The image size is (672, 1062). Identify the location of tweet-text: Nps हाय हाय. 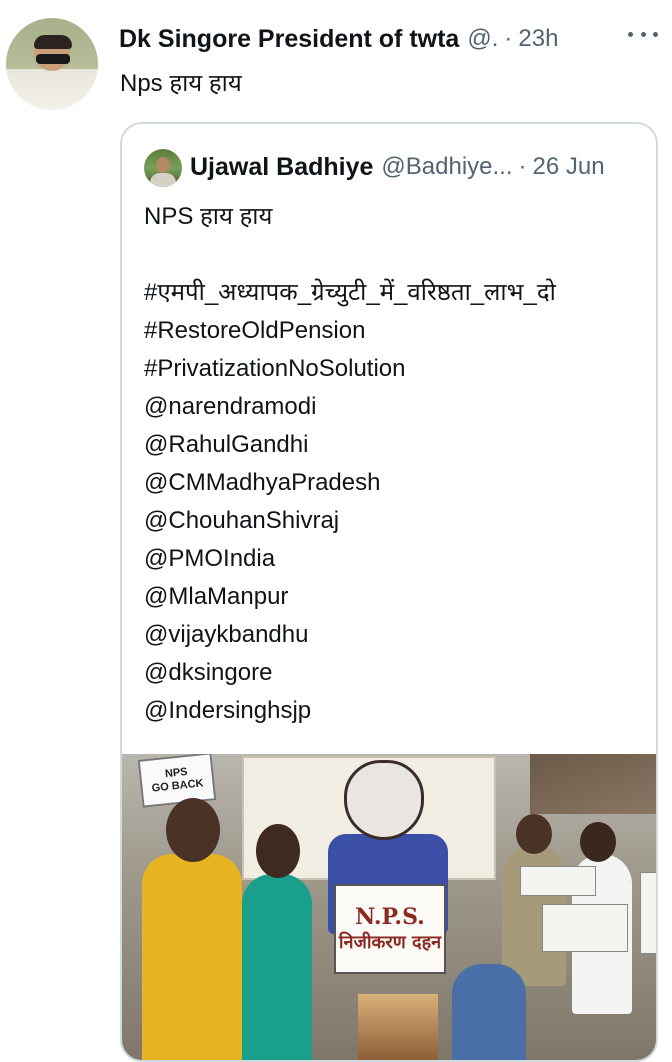
(181, 83).